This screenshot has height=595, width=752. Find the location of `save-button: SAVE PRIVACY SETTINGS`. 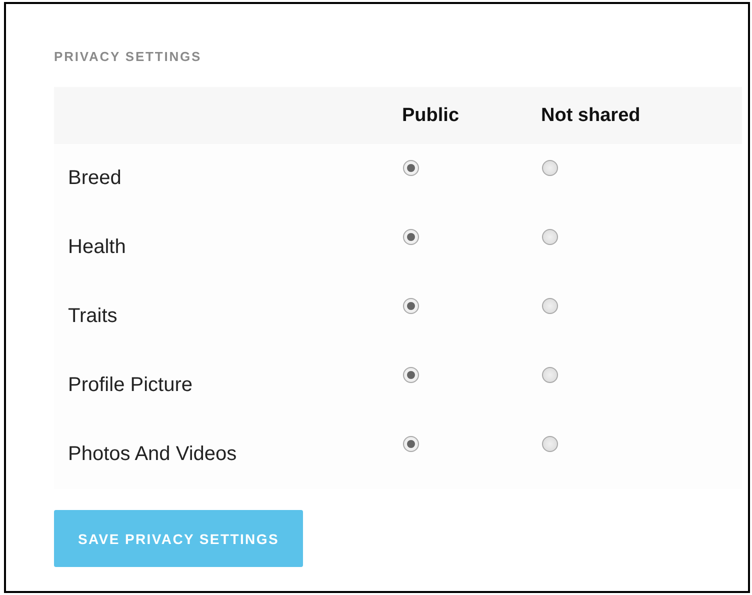

save-button: SAVE PRIVACY SETTINGS is located at coordinates (178, 538).